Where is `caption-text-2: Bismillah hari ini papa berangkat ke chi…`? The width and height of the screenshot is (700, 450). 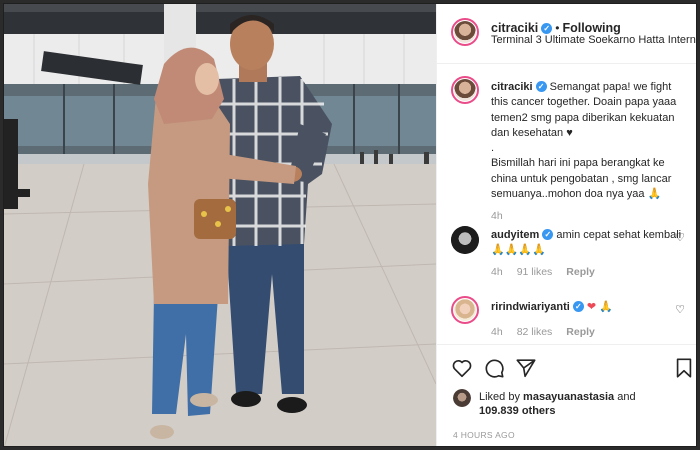 caption-text-2: Bismillah hari ini papa berangkat ke chi… is located at coordinates (581, 179).